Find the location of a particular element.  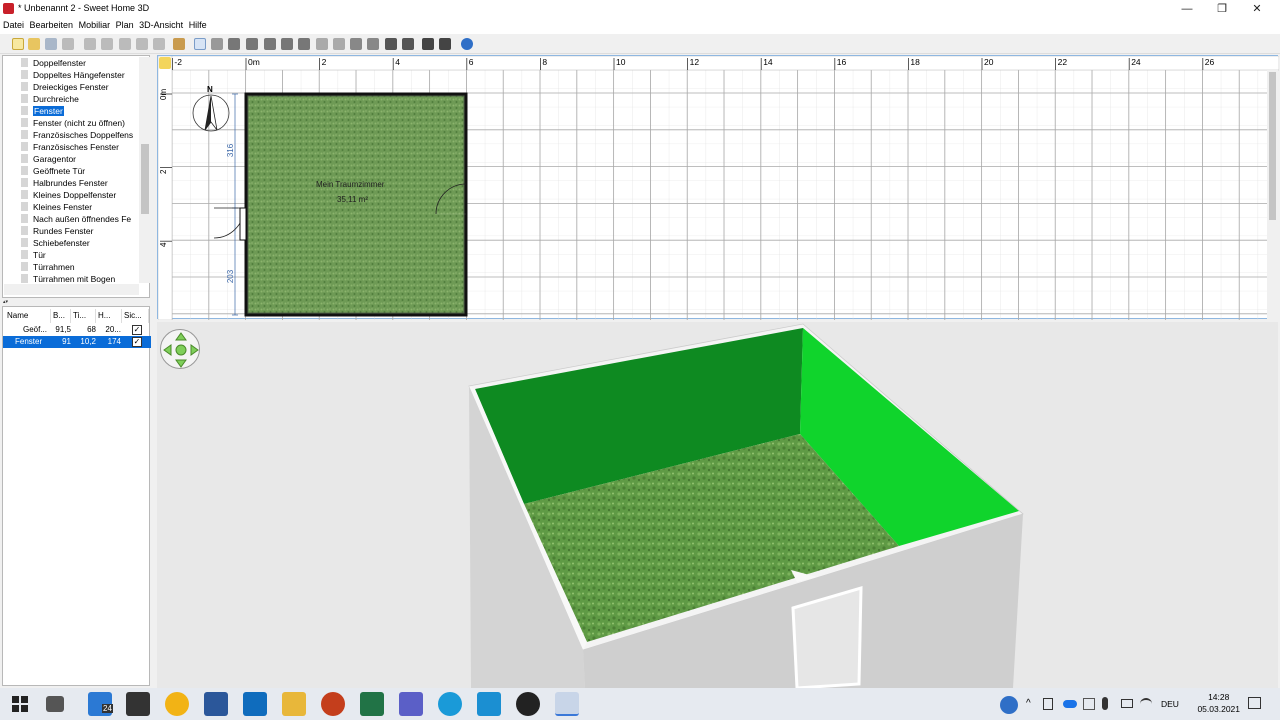

catalog-item: Tür is located at coordinates (33, 255).